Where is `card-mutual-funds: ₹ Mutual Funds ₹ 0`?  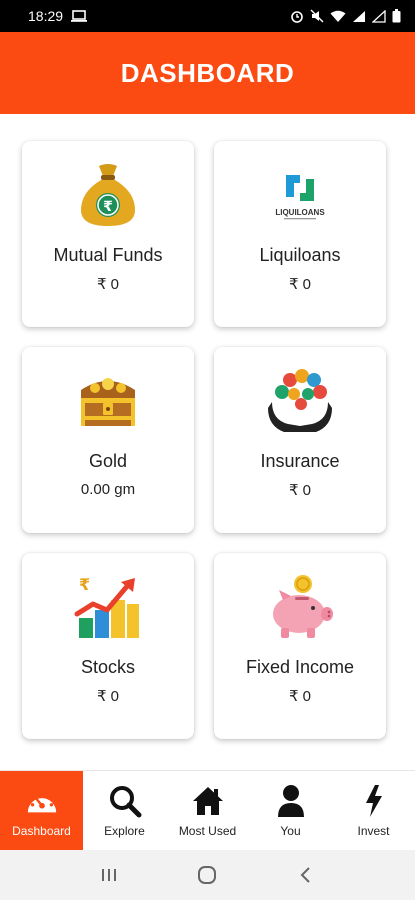 card-mutual-funds: ₹ Mutual Funds ₹ 0 is located at coordinates (108, 234).